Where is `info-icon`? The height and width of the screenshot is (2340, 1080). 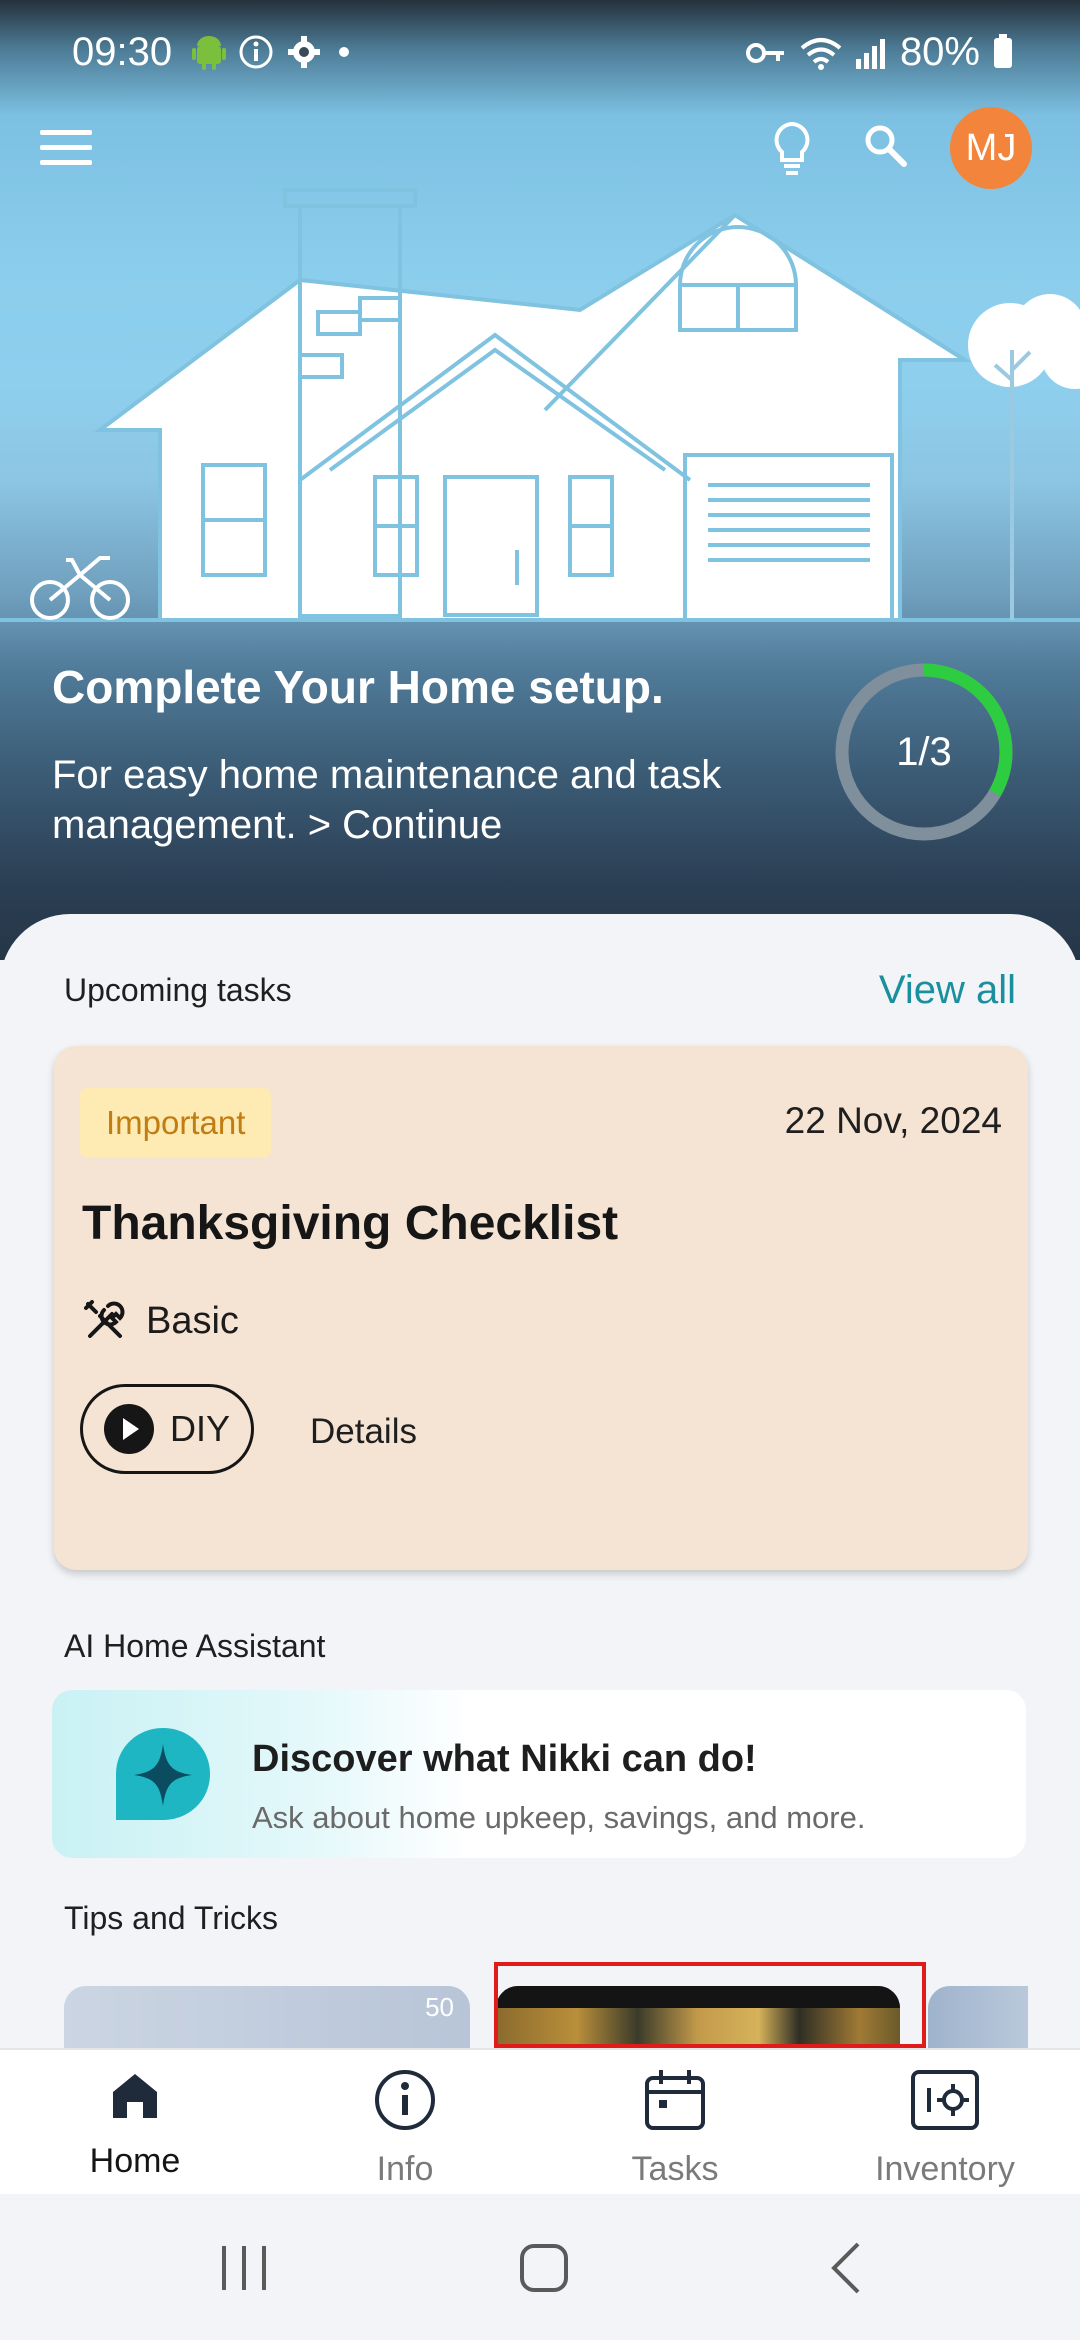 info-icon is located at coordinates (405, 2100).